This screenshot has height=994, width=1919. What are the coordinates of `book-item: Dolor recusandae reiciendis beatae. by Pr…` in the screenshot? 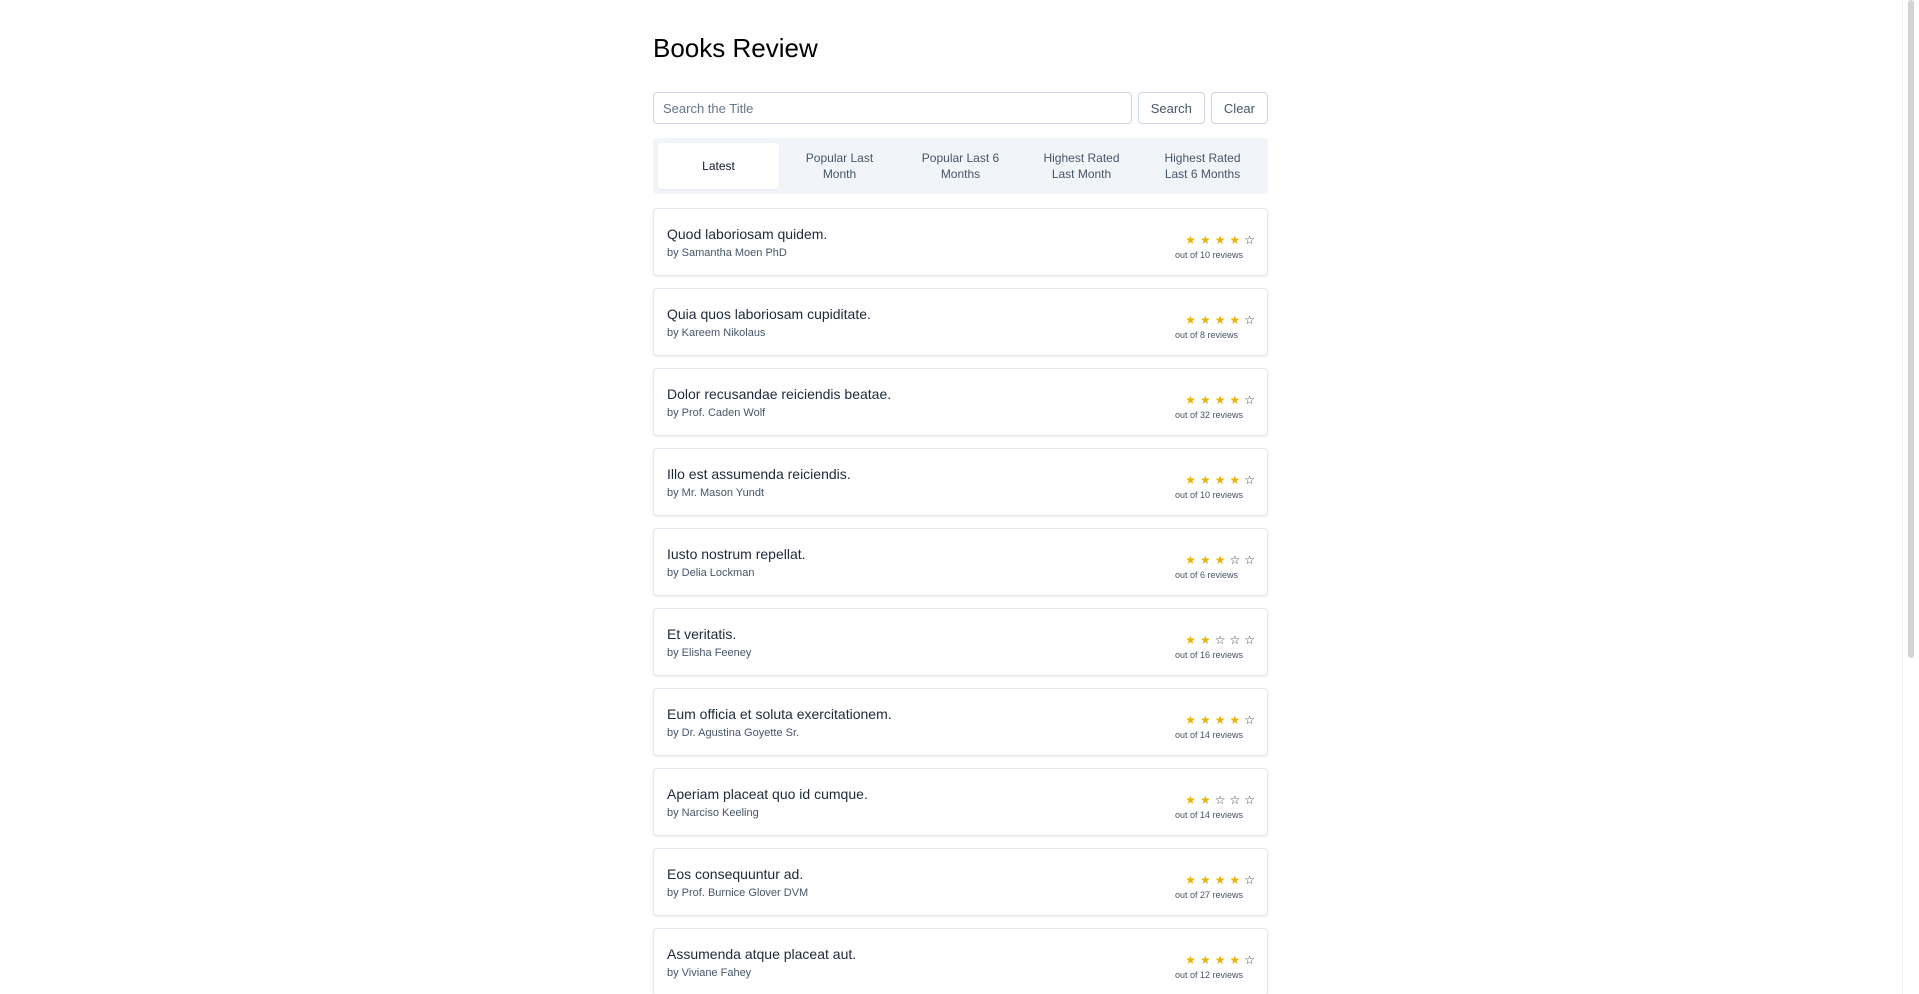 It's located at (960, 402).